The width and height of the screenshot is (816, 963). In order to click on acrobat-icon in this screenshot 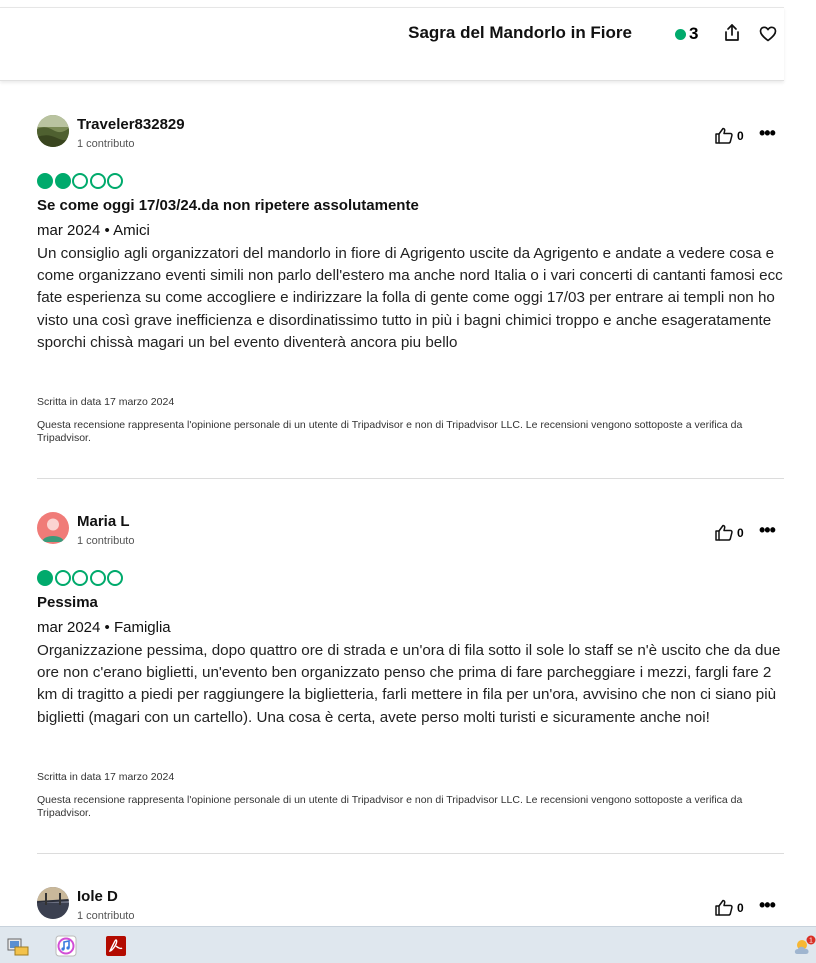, I will do `click(116, 946)`.